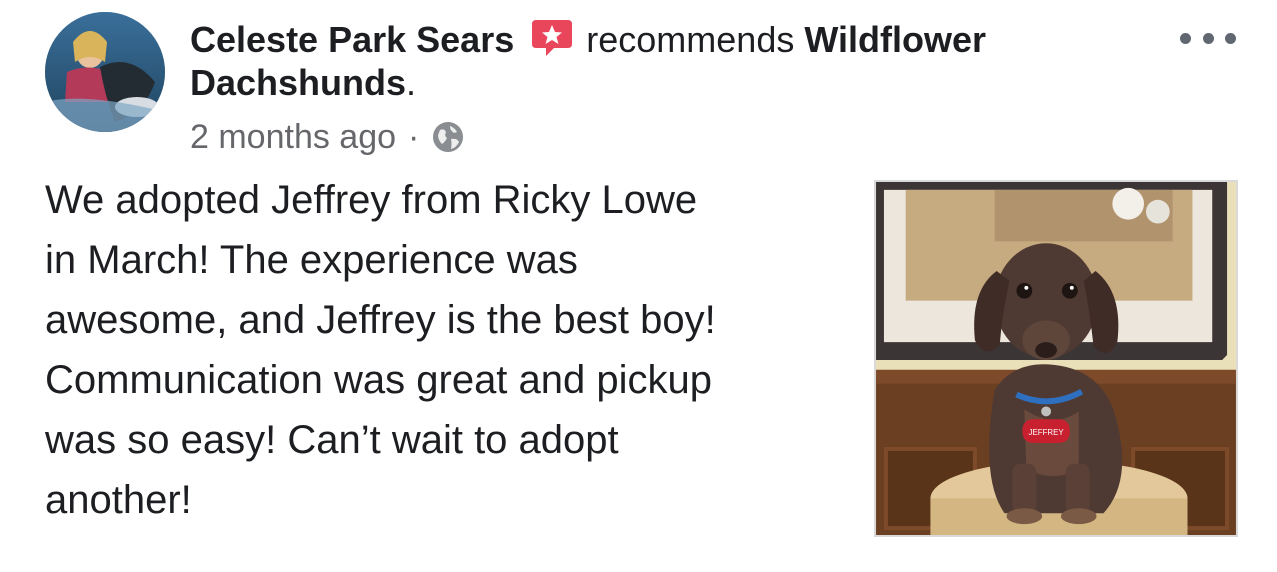 The width and height of the screenshot is (1277, 572). I want to click on author-avatar, so click(105, 72).